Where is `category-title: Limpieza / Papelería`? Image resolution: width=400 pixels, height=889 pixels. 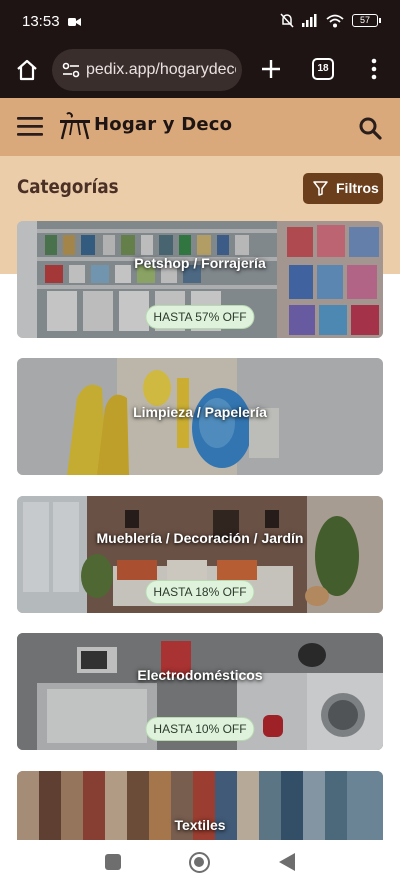
category-title: Limpieza / Papelería is located at coordinates (200, 412).